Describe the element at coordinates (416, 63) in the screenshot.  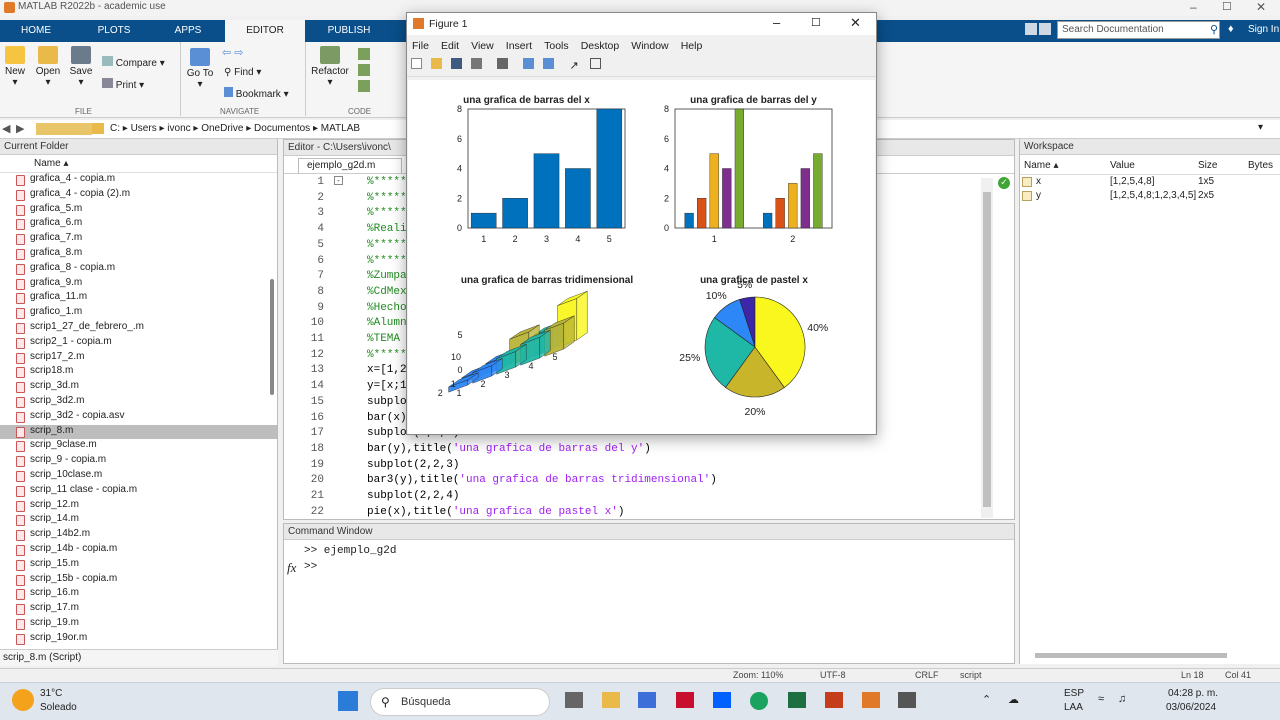
I see `new-figure-icon` at that location.